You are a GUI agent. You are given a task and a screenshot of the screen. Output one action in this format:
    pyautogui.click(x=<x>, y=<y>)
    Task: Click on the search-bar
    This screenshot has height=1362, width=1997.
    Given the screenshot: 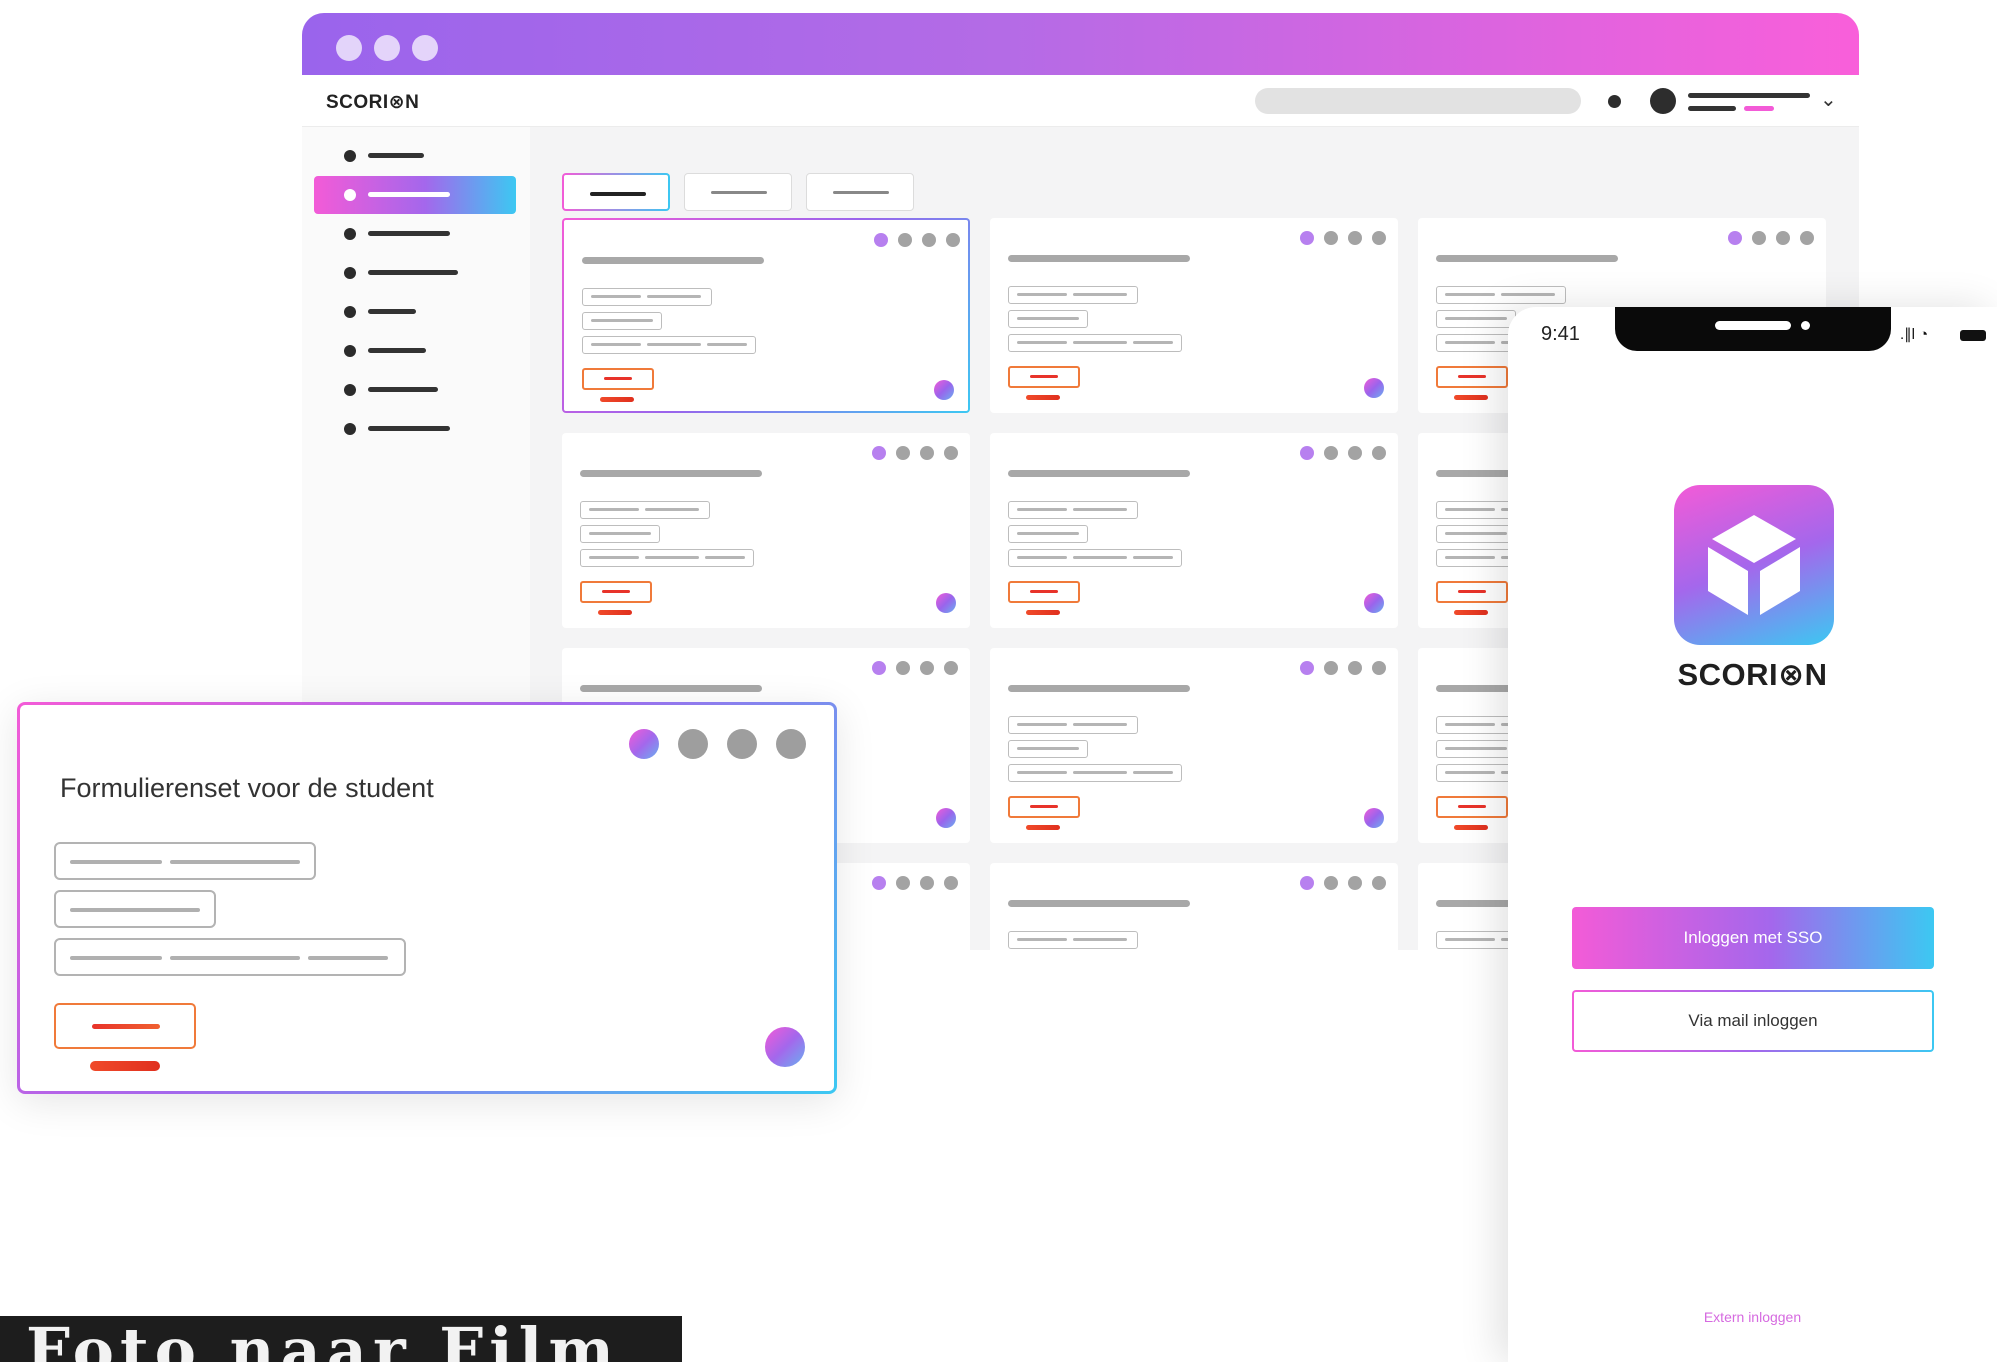 What is the action you would take?
    pyautogui.click(x=1418, y=101)
    